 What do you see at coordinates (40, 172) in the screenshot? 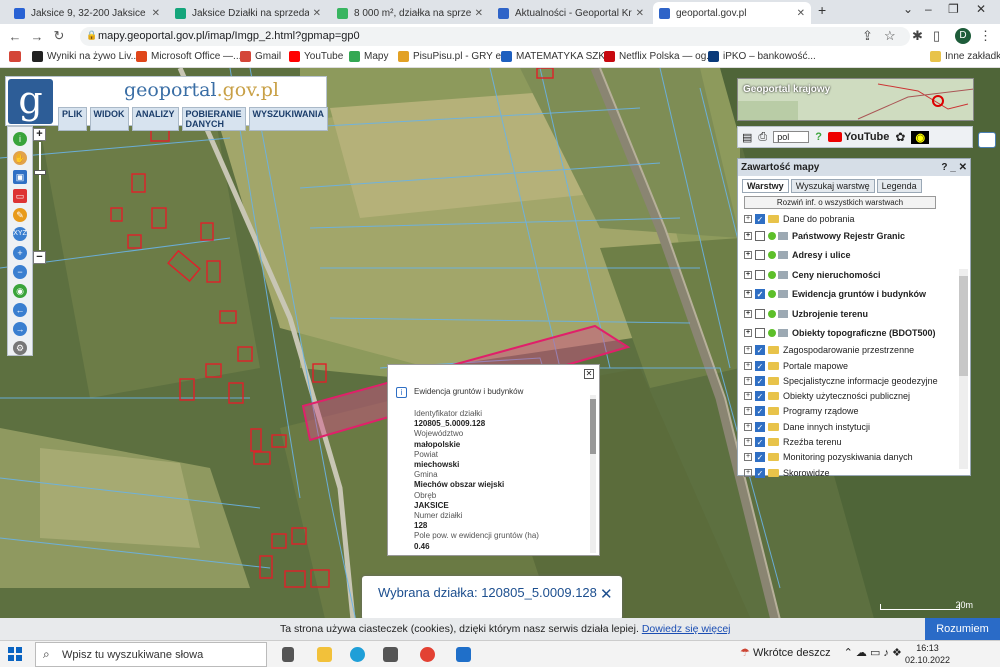
I see `zoom-handle` at bounding box center [40, 172].